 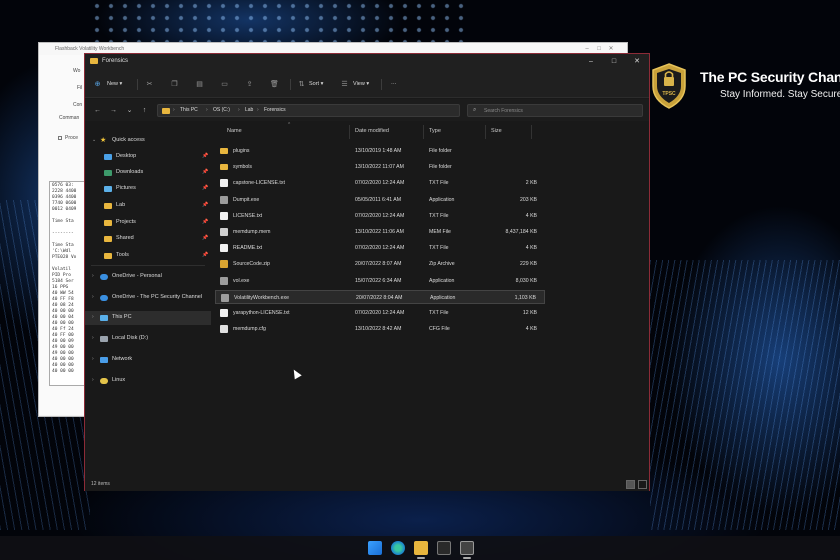 What do you see at coordinates (148, 157) in the screenshot?
I see `sidebar-item-desktop: Desktop 📌` at bounding box center [148, 157].